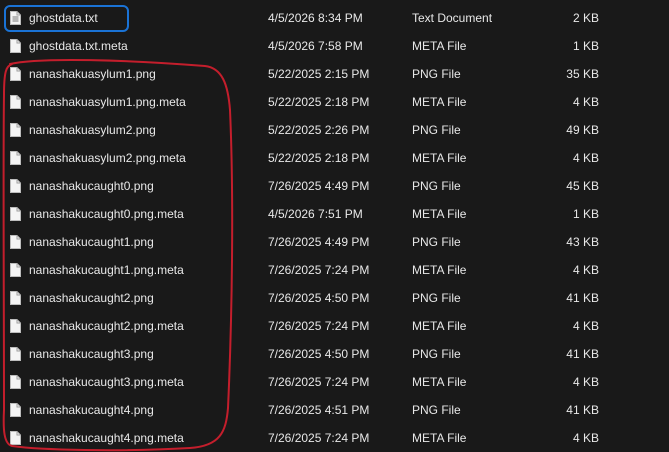 The width and height of the screenshot is (669, 452). What do you see at coordinates (319, 74) in the screenshot?
I see `file-date-modified: 5/22/2025 2:15 PM` at bounding box center [319, 74].